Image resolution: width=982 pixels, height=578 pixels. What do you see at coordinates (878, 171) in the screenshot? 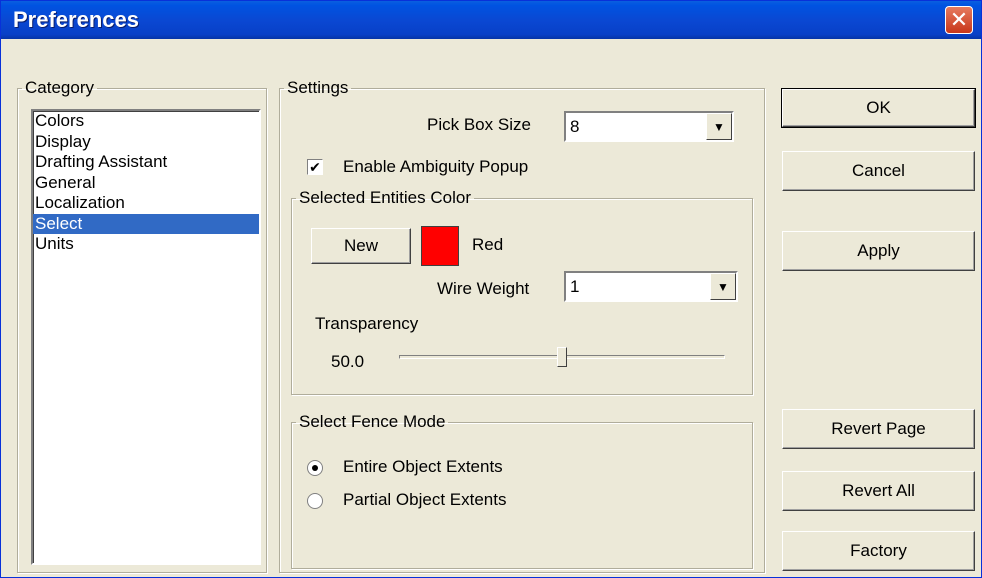
I see `cancel-button: Cancel` at bounding box center [878, 171].